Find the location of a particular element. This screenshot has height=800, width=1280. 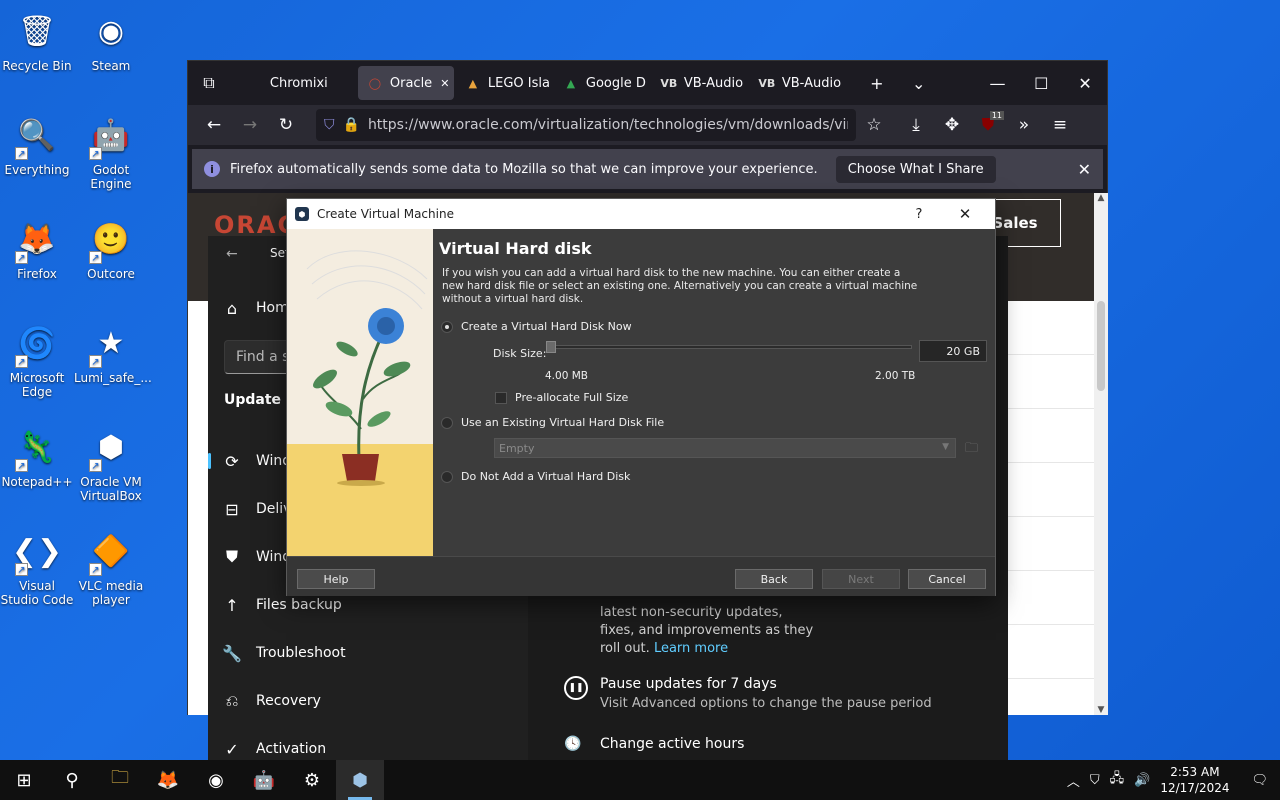

tab-5: VB VB-Audio is located at coordinates (798, 83).